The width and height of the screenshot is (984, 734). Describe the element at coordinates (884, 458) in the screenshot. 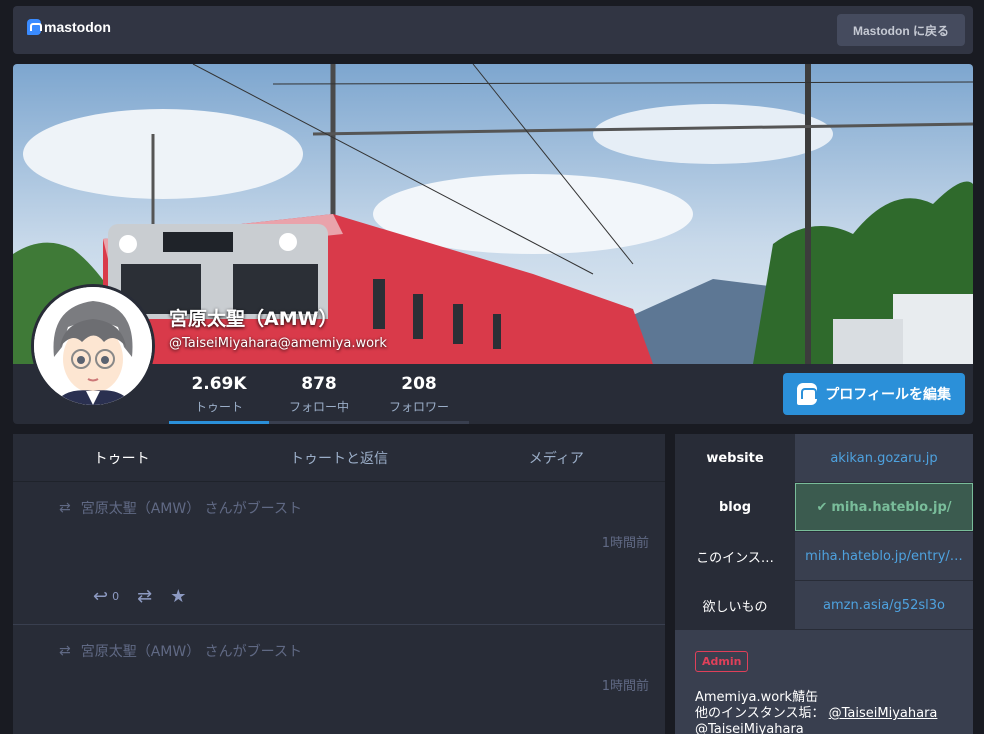

I see `field-value-link: akikan.gozaru.jp` at that location.